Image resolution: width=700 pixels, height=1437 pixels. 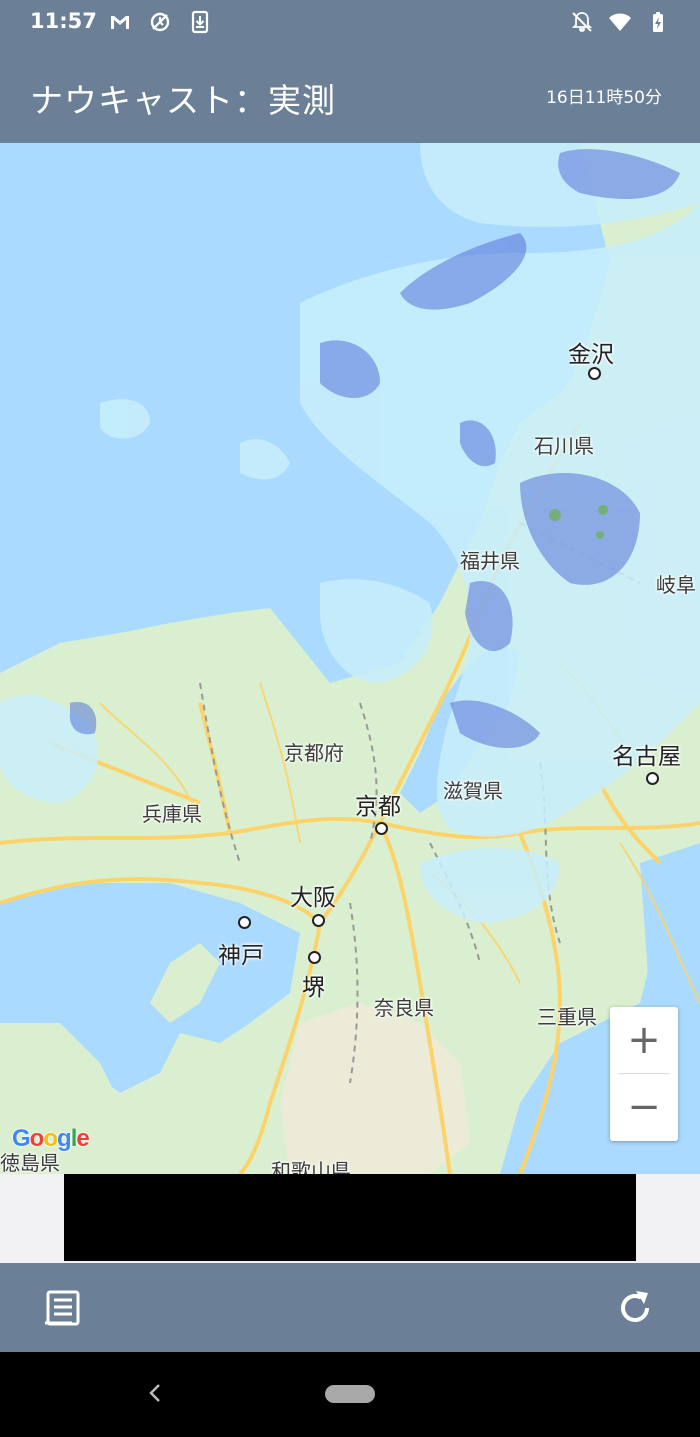 I want to click on google-logo-letter: G, so click(x=21, y=1138).